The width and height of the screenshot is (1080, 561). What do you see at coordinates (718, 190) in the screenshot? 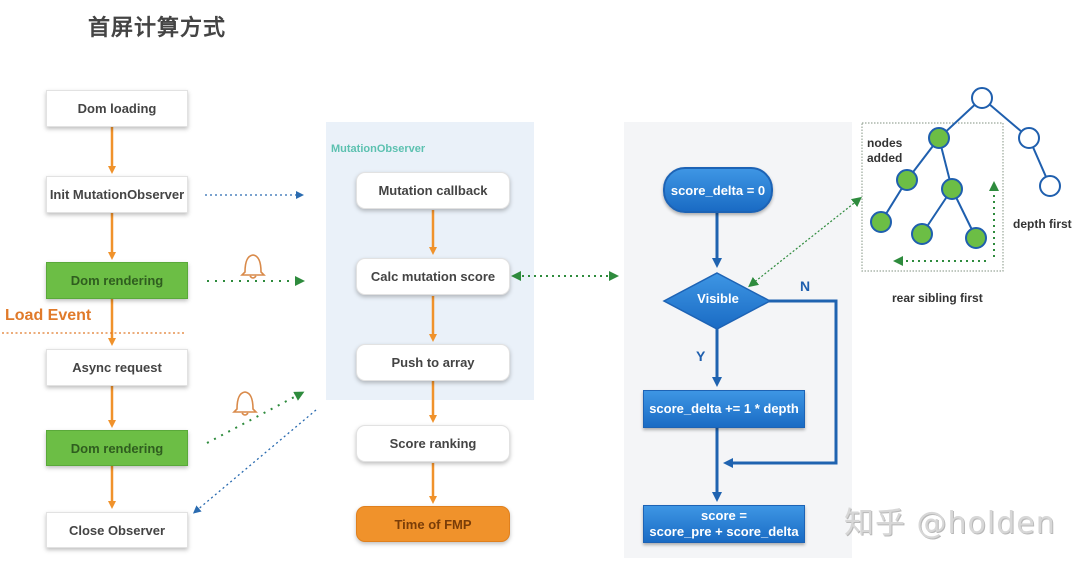
I see `score-delta-start: score_delta = 0` at bounding box center [718, 190].